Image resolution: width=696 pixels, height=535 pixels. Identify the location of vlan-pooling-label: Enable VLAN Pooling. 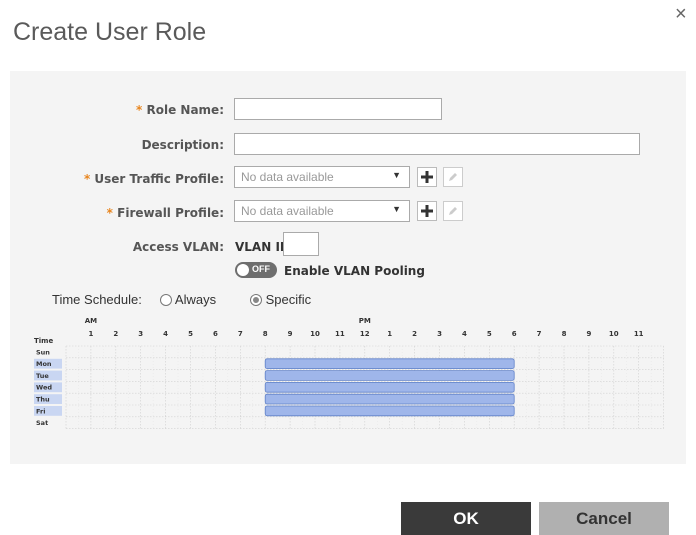
(354, 271).